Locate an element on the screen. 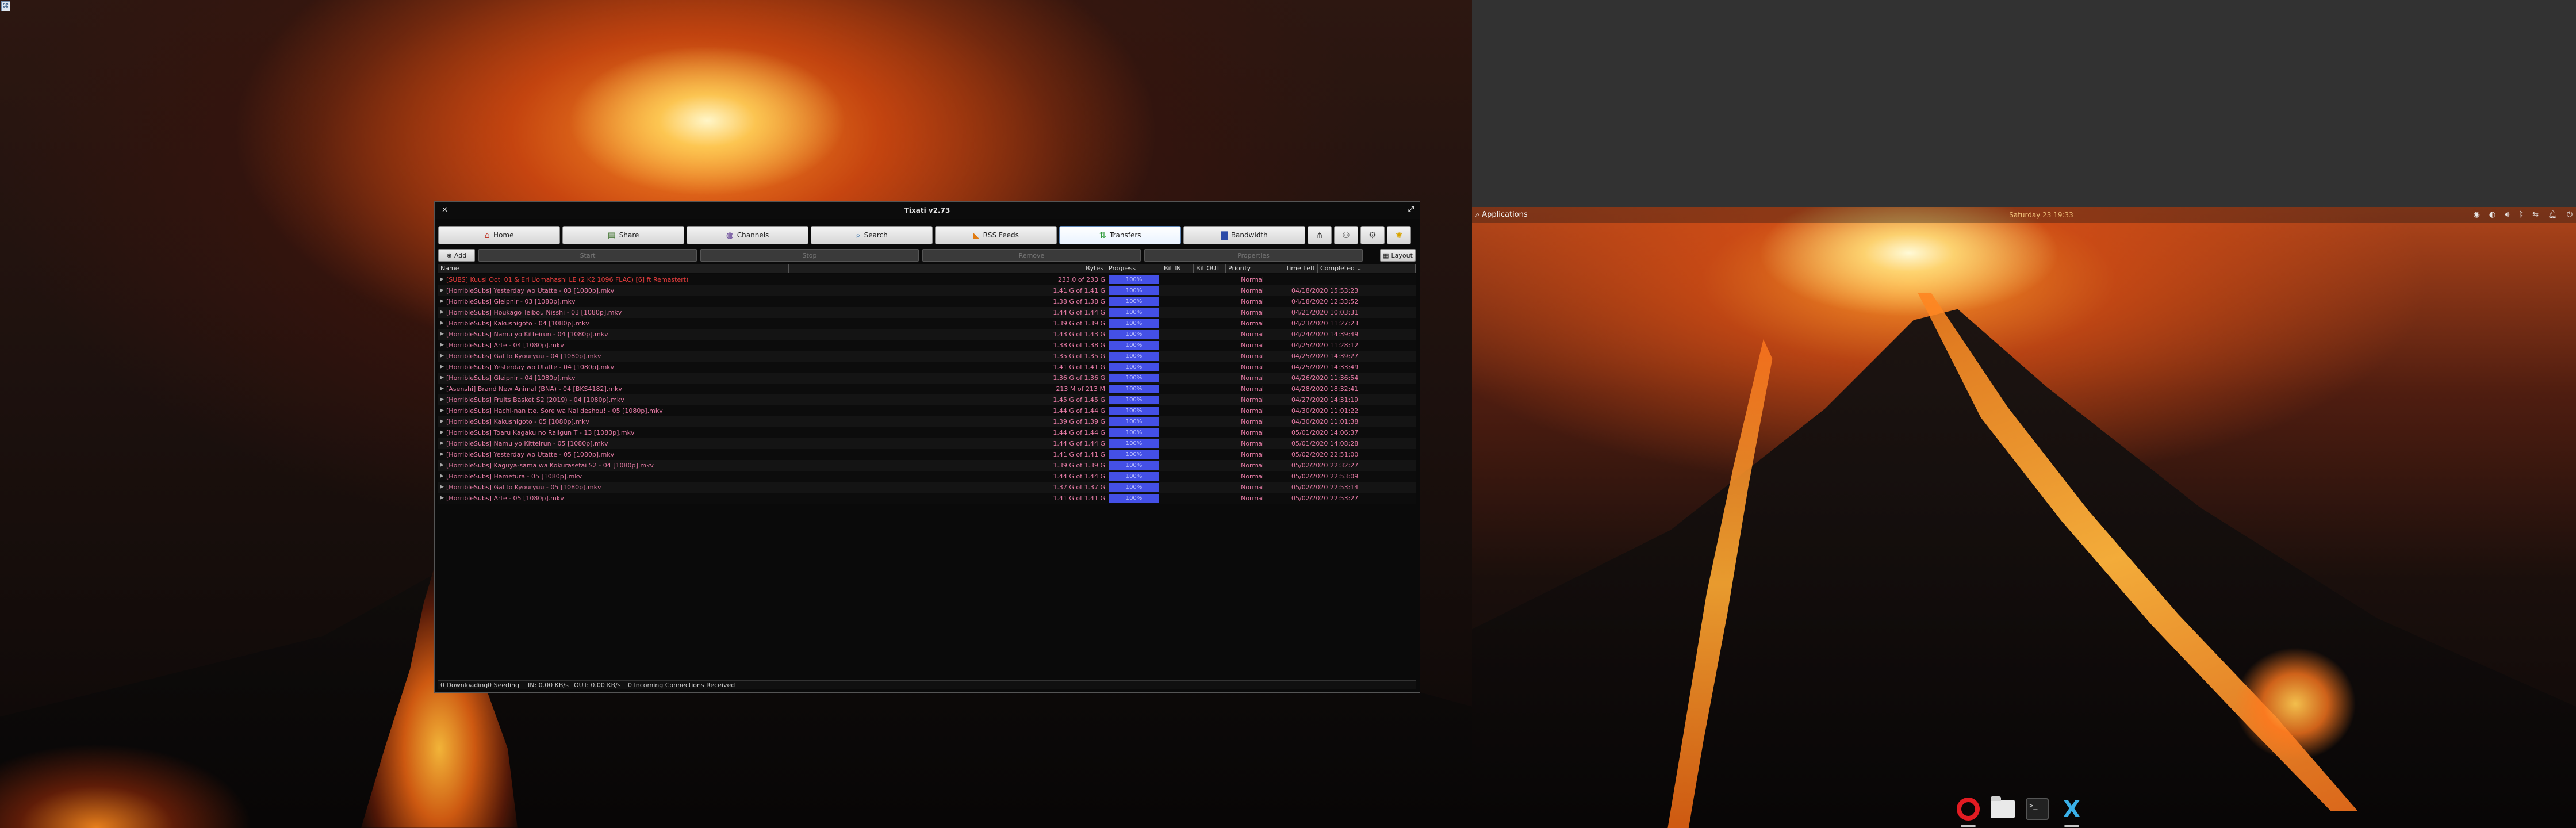  network-button: ⋔ is located at coordinates (1320, 235).